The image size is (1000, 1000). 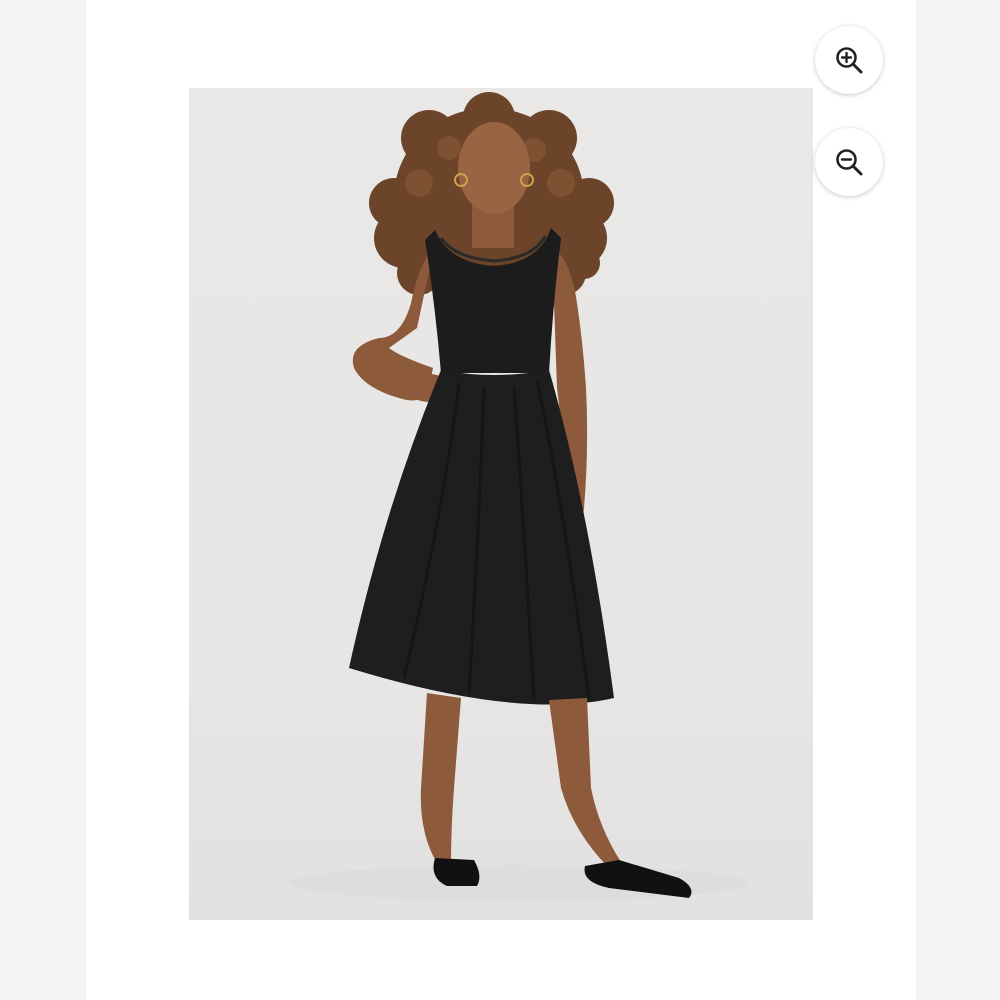 I want to click on zoom-out-button, so click(x=849, y=162).